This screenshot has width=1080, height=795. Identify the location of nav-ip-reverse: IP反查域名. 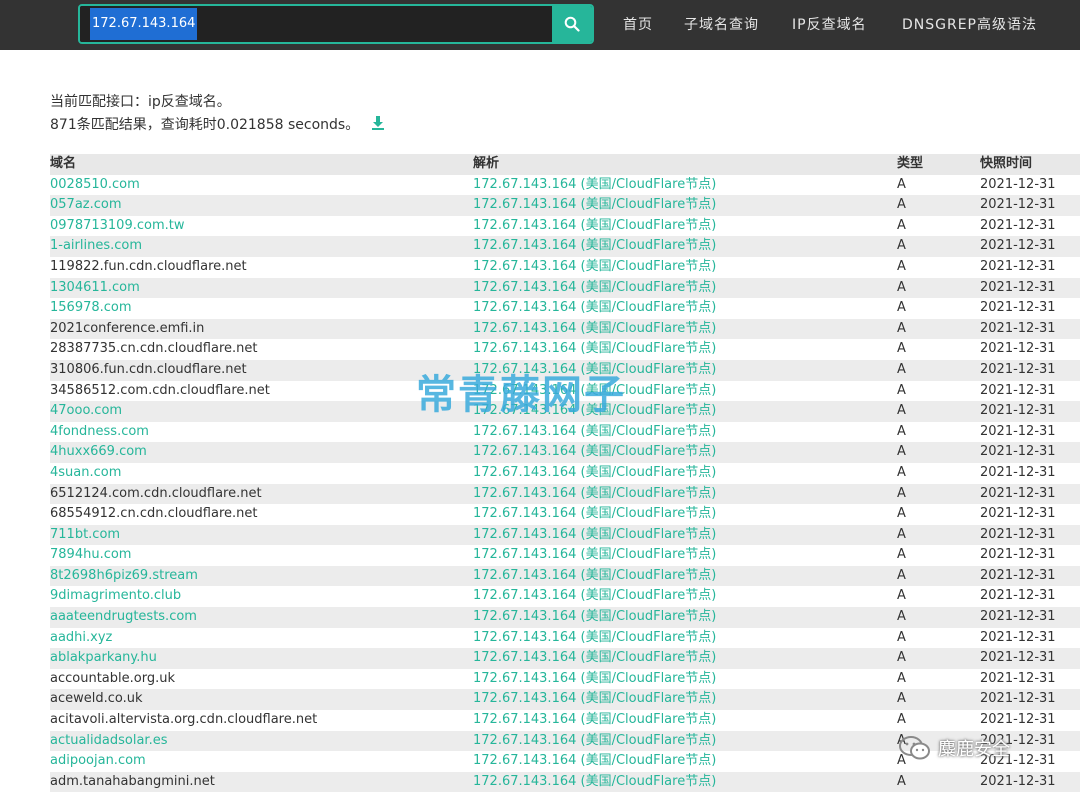
(829, 25).